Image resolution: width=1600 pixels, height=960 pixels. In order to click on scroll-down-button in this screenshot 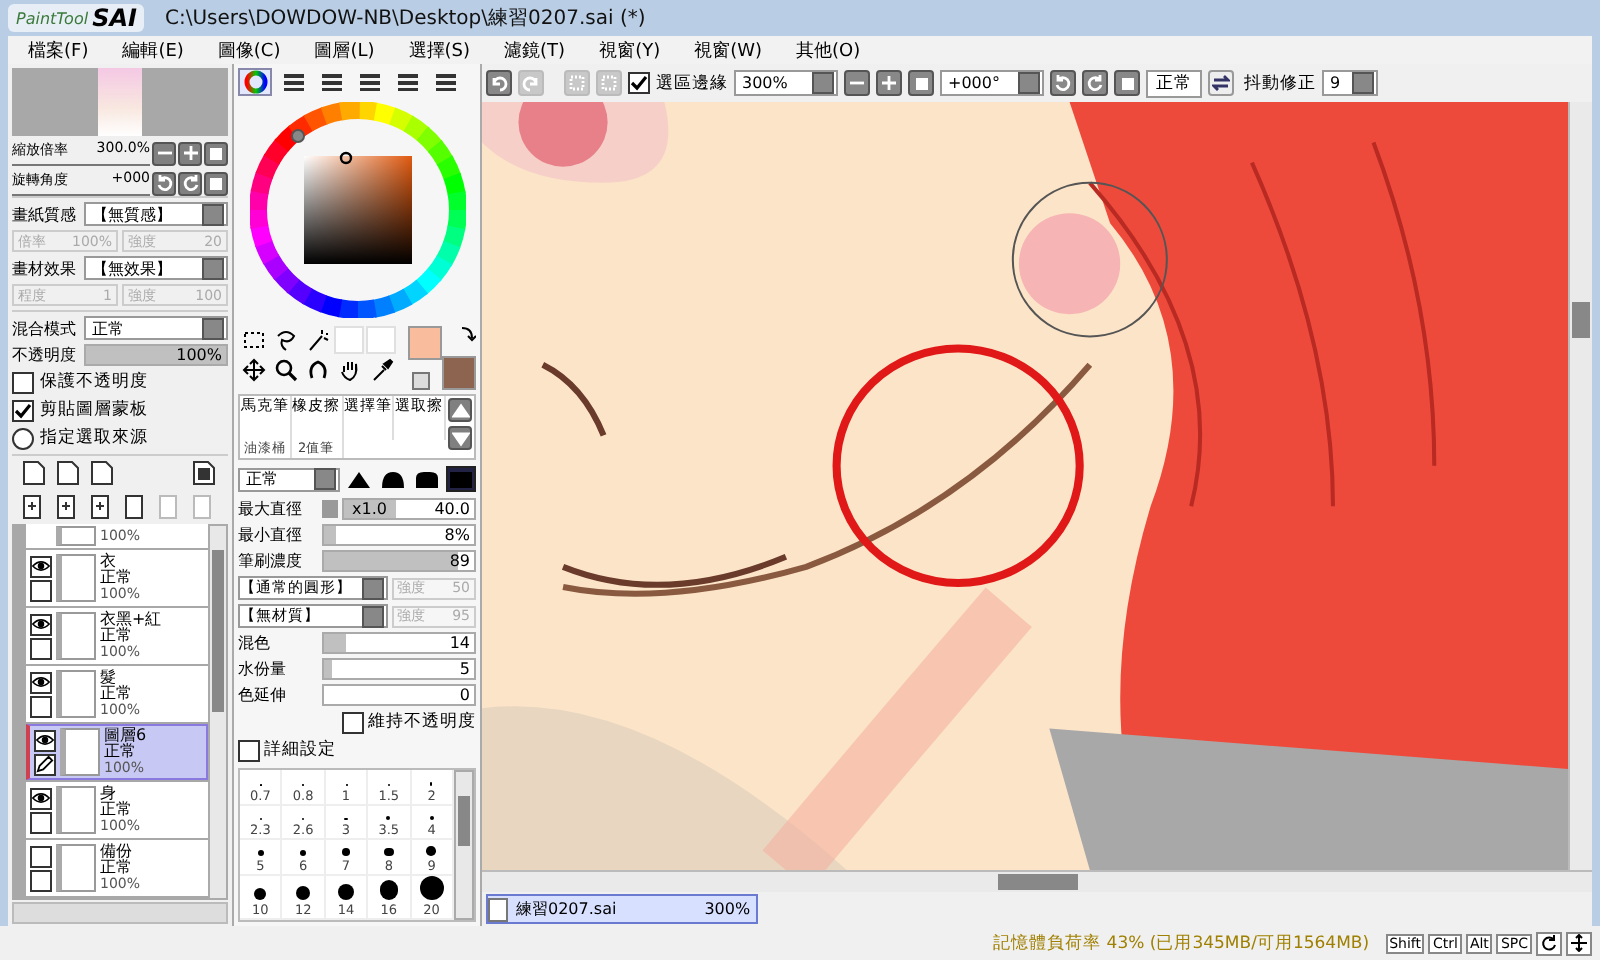, I will do `click(460, 438)`.